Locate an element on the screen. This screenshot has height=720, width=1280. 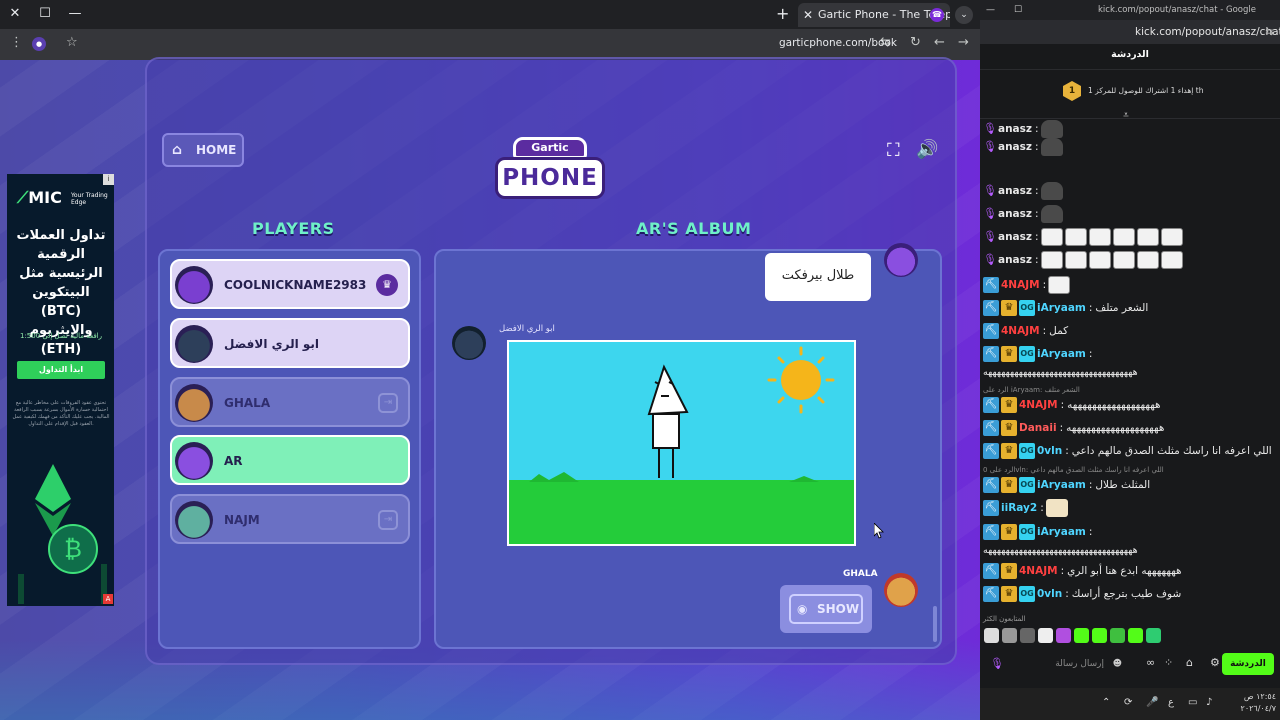
chat-message: ⛏ 4NAJM: is located at coordinates (1027, 285).